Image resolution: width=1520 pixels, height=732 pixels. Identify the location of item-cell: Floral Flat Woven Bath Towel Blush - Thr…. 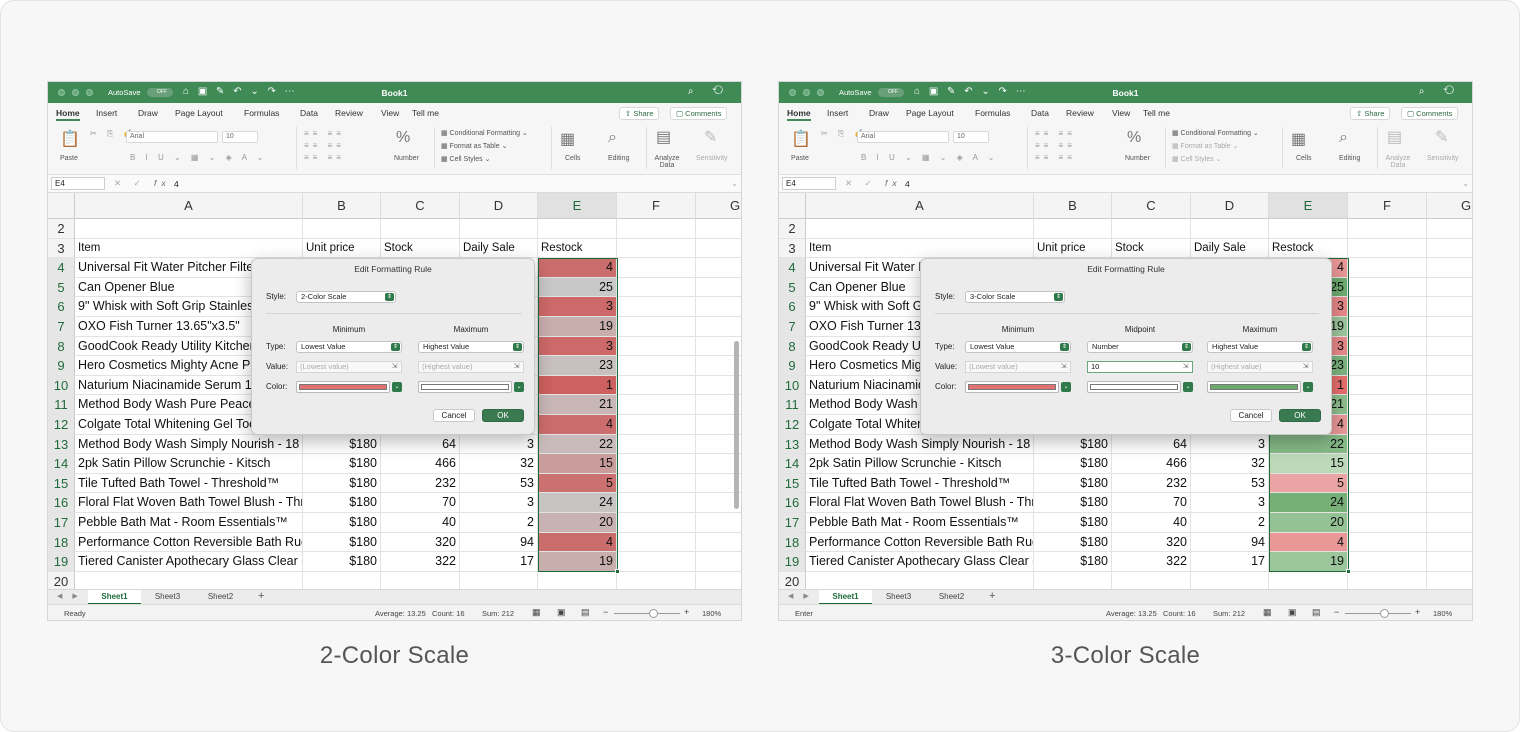
(189, 503).